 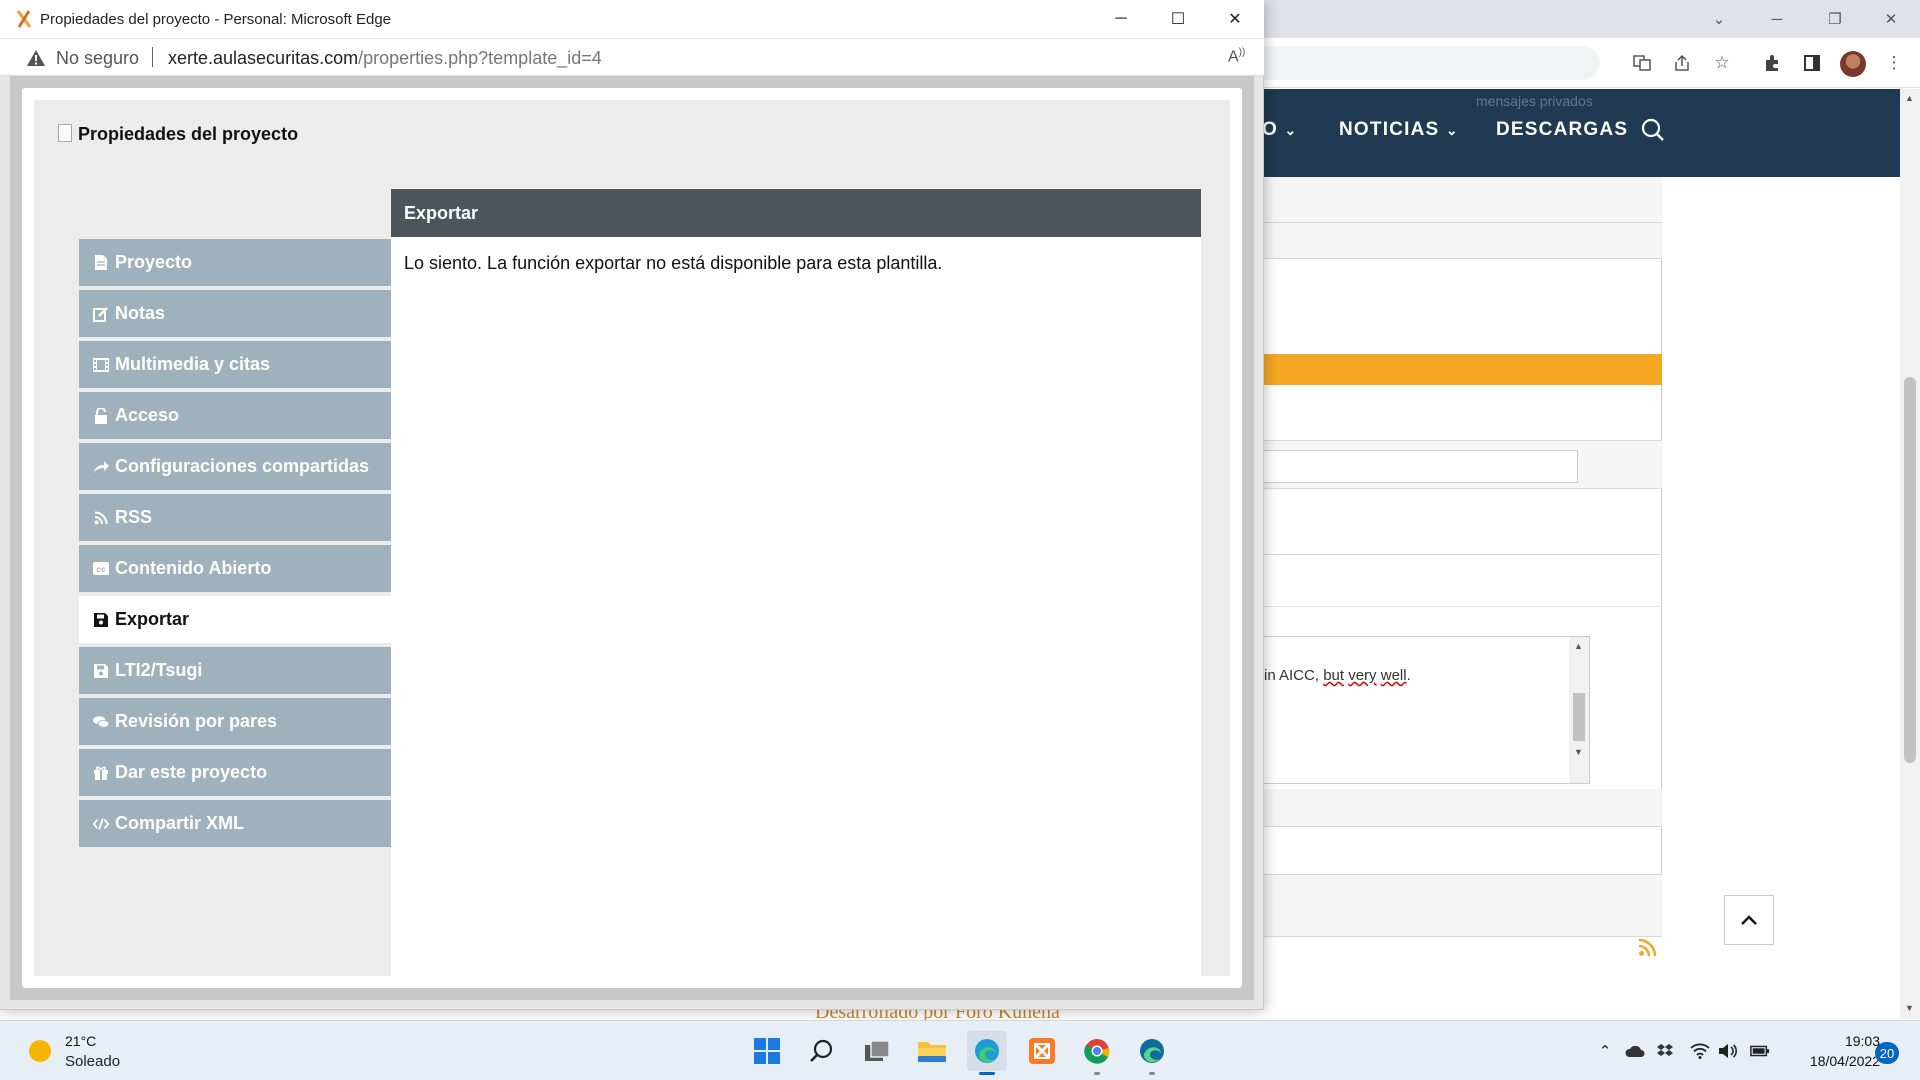 I want to click on file-icon, so click(x=101, y=263).